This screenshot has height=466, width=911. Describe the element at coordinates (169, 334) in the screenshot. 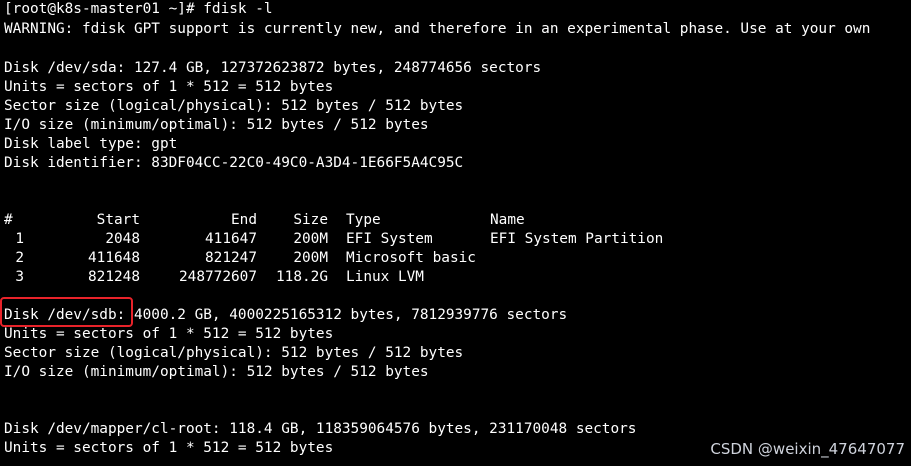

I see `sdb-units-line: Units = sectors of 1 * 512 = 512 bytes` at that location.